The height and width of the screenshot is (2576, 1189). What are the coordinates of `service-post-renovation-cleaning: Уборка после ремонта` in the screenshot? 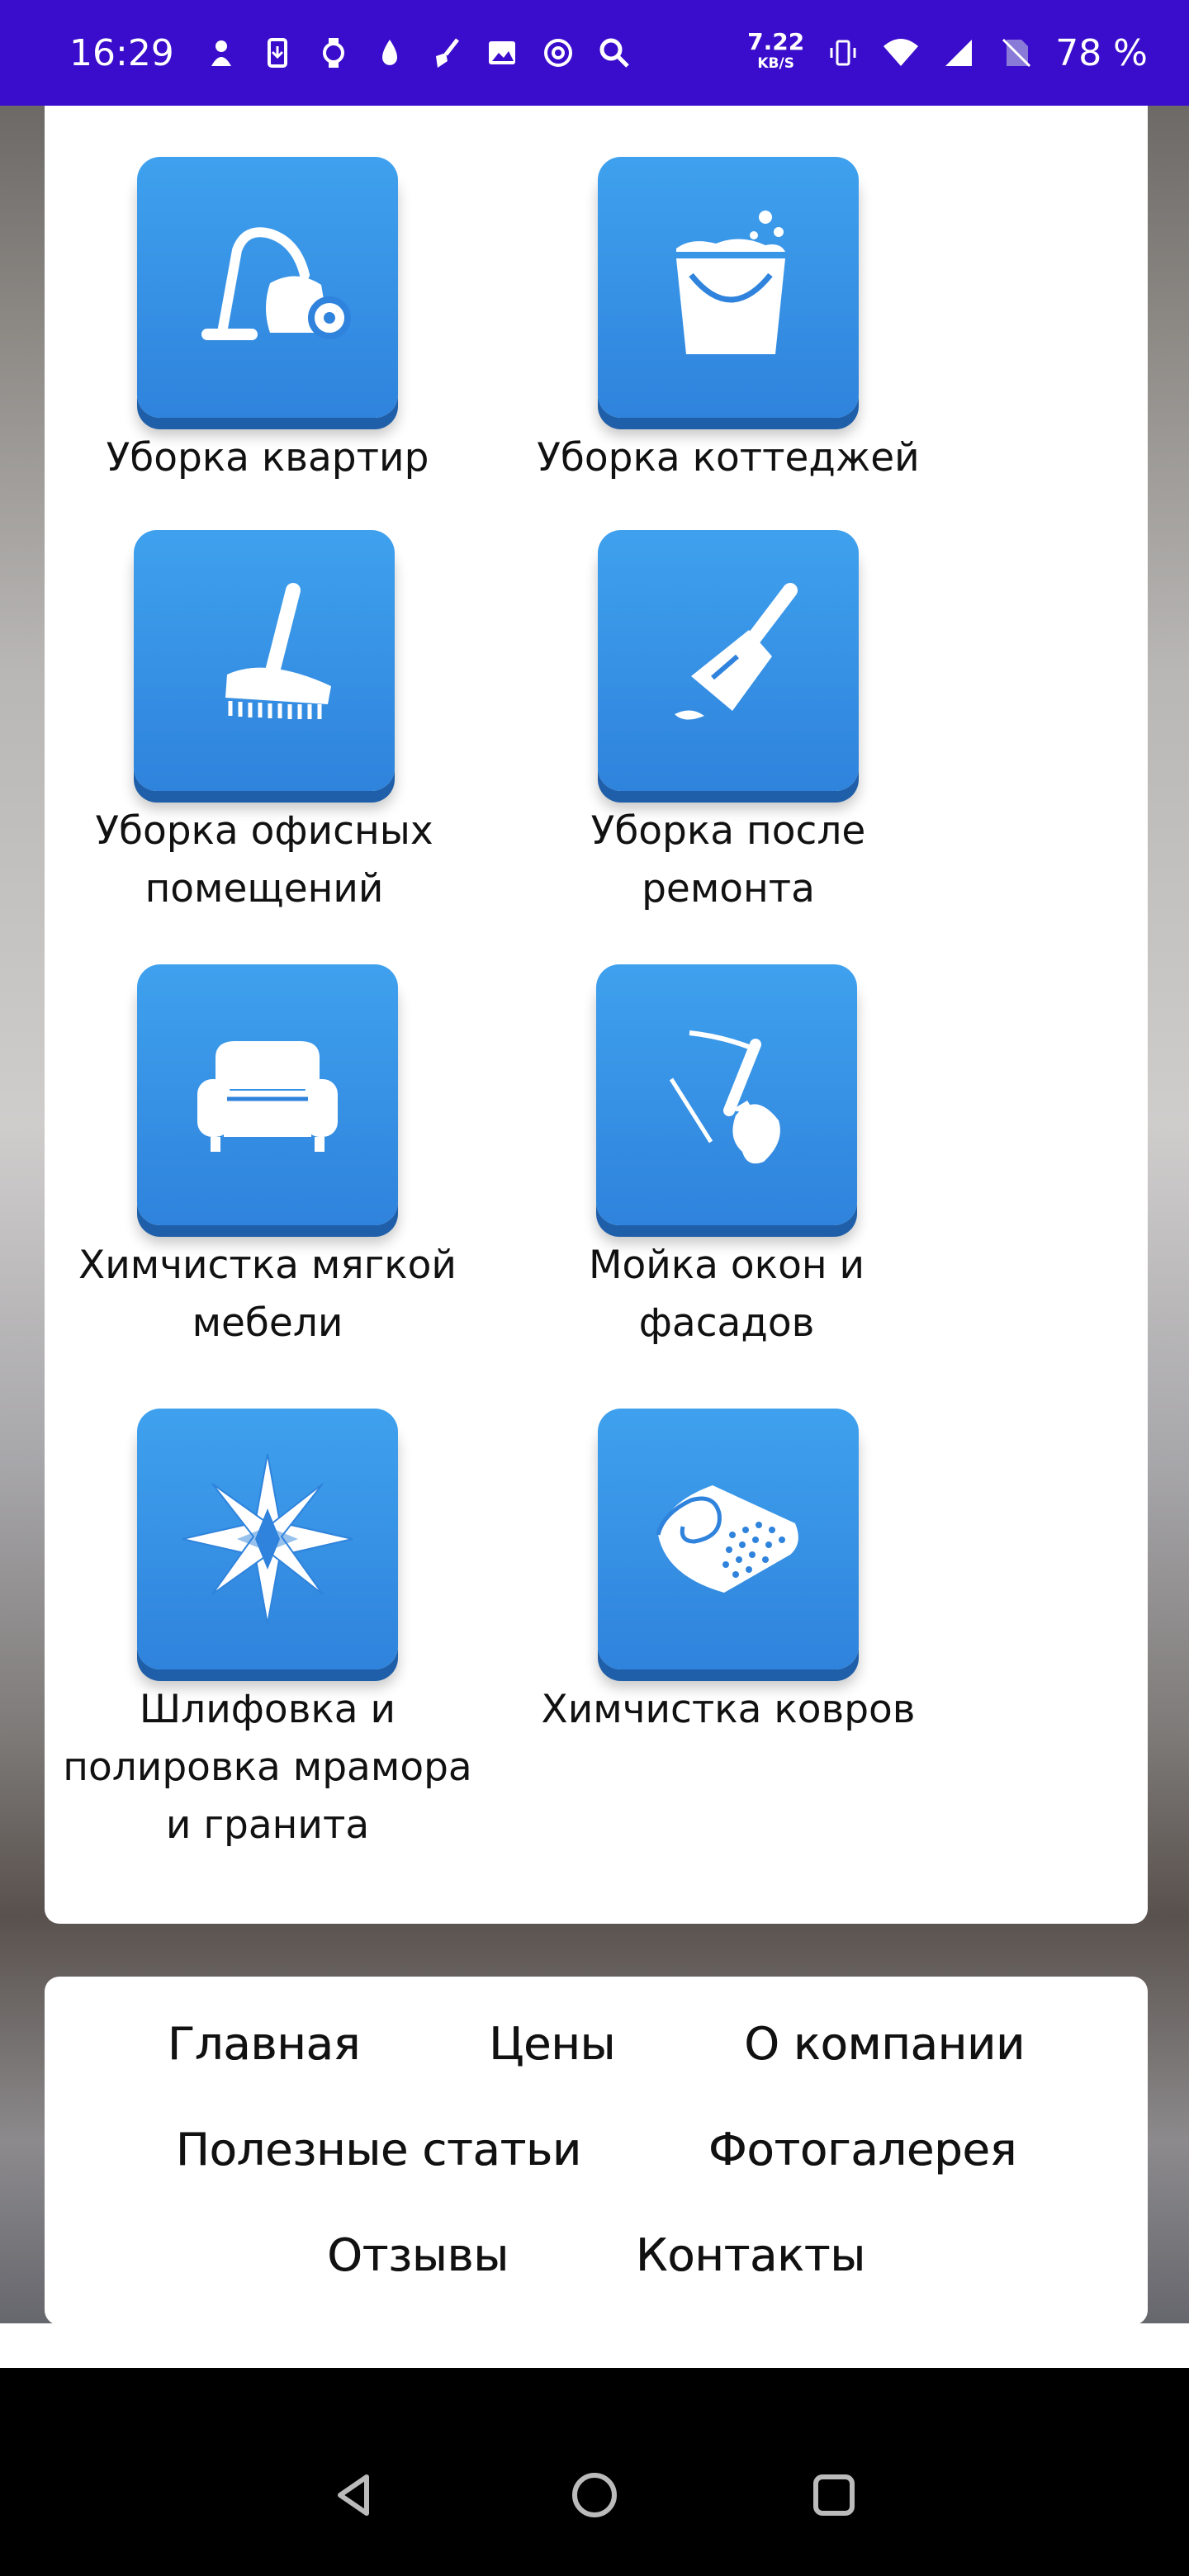 It's located at (728, 724).